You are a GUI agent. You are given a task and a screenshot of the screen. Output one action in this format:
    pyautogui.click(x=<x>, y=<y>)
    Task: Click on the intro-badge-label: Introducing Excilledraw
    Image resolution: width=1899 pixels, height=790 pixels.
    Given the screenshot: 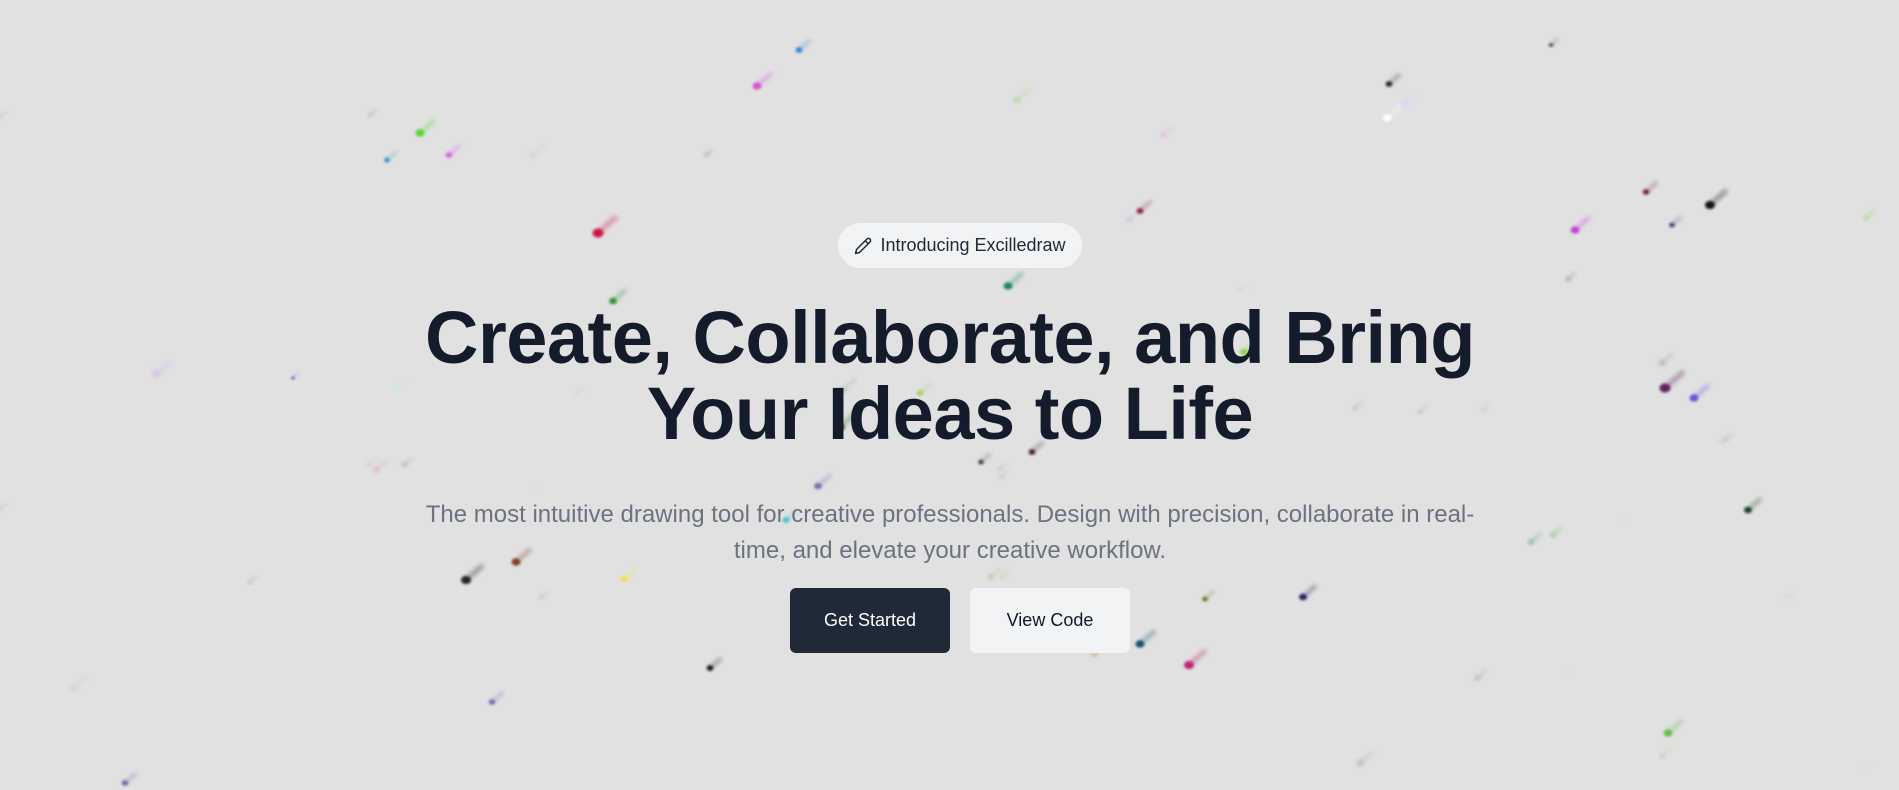 What is the action you would take?
    pyautogui.click(x=973, y=245)
    